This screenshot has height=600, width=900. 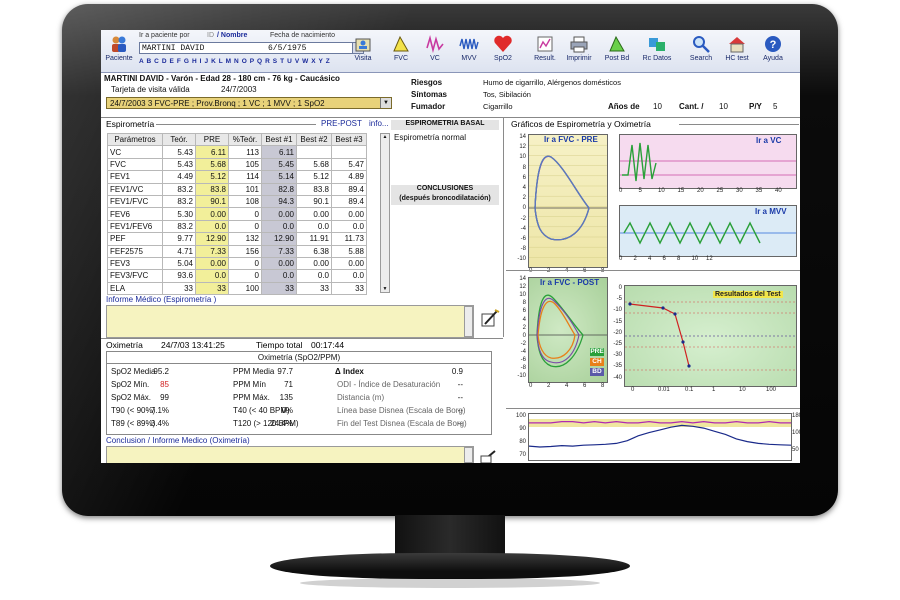 What do you see at coordinates (739, 191) in the screenshot?
I see `tick-label: 30` at bounding box center [739, 191].